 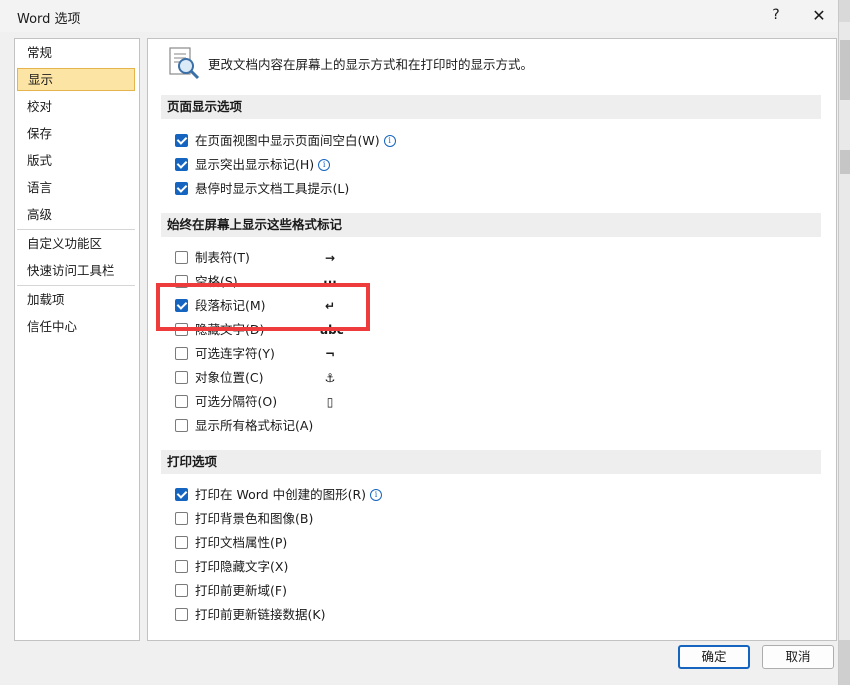 I want to click on option-label: 对象位置(C), so click(x=229, y=377).